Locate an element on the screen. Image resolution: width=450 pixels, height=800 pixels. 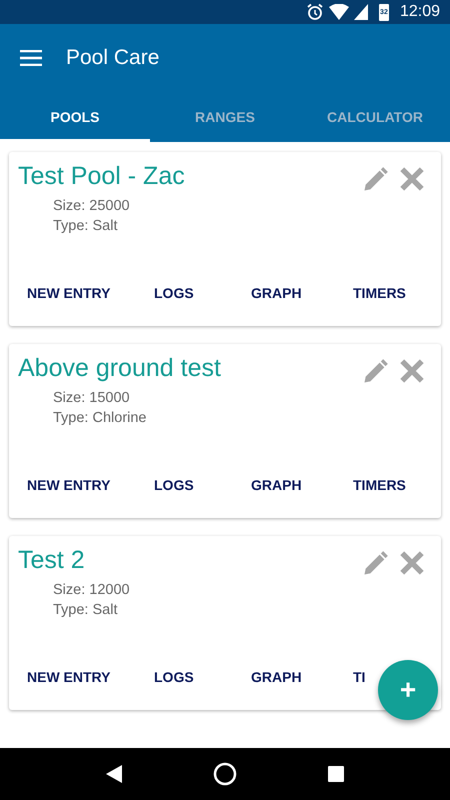
back-icon is located at coordinates (114, 774).